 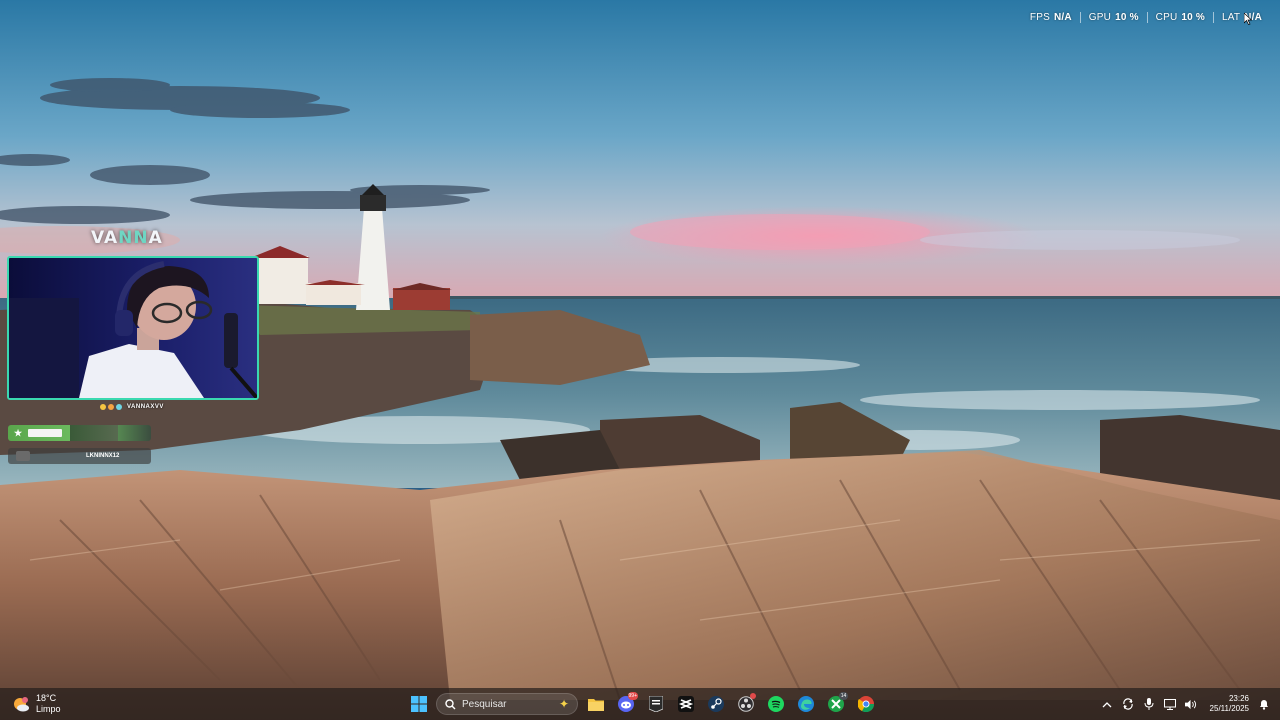 What do you see at coordinates (484, 704) in the screenshot?
I see `search-placeholder: Pesquisar` at bounding box center [484, 704].